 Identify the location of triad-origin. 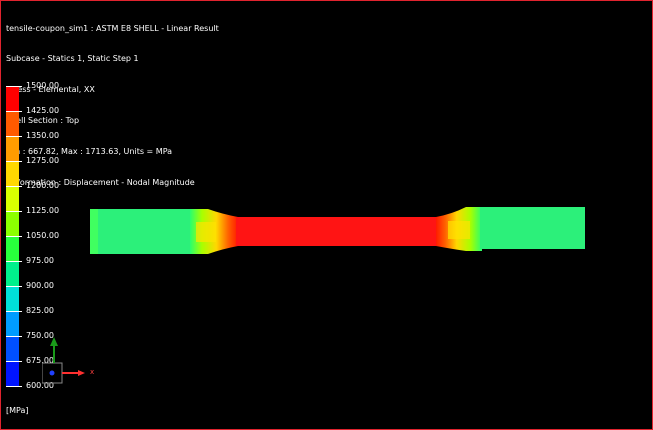
(52, 373).